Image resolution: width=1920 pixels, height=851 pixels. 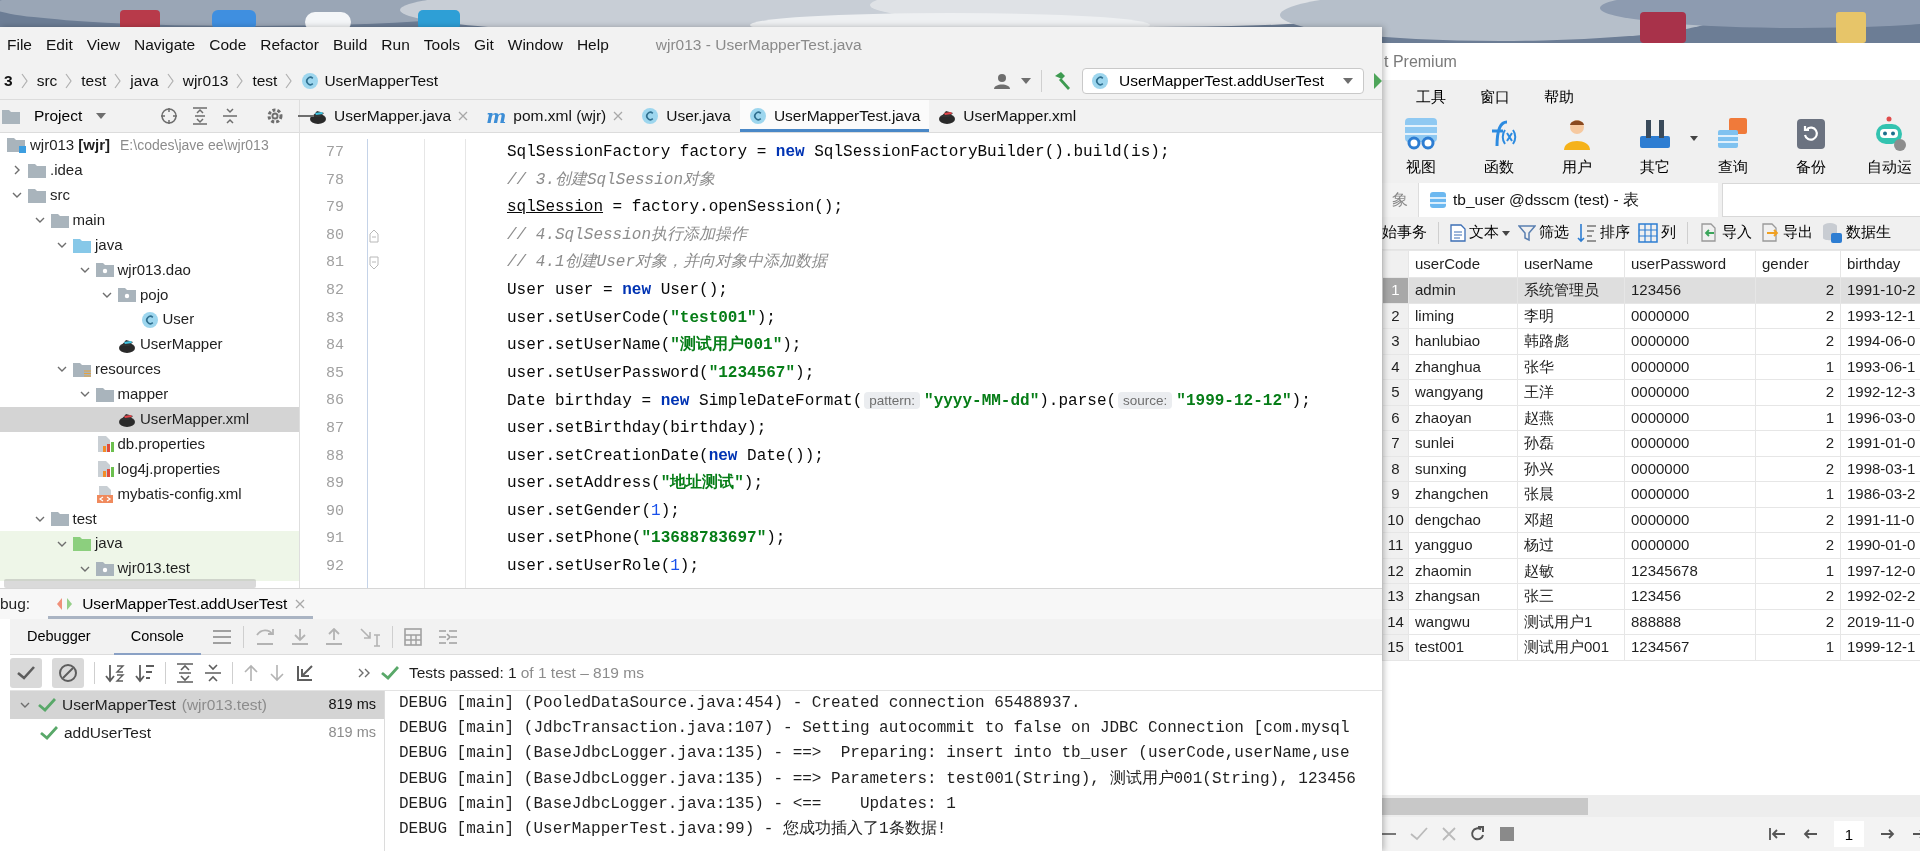 I want to click on toolbar-button: 备份, so click(x=1811, y=147).